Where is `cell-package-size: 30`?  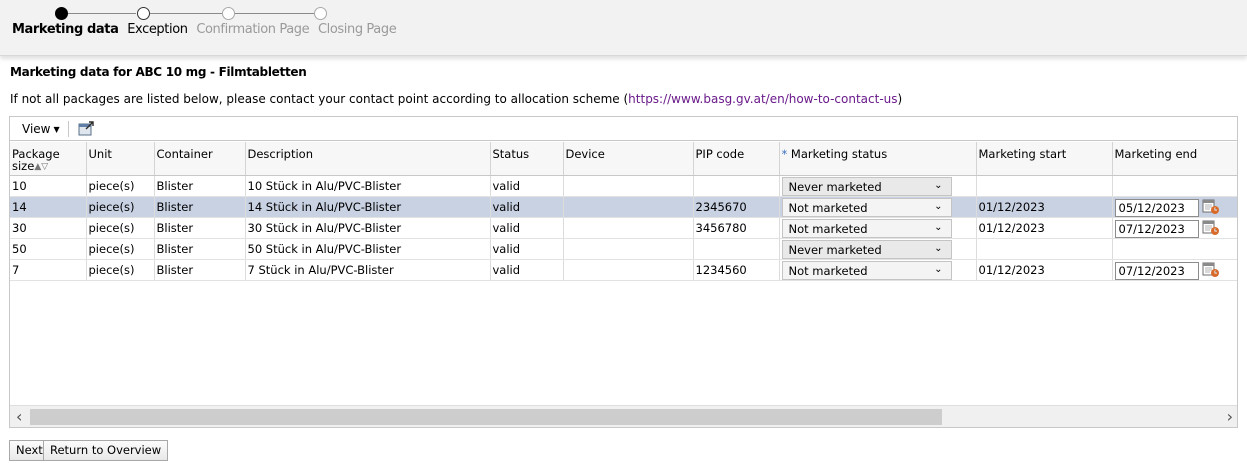 cell-package-size: 30 is located at coordinates (48, 228).